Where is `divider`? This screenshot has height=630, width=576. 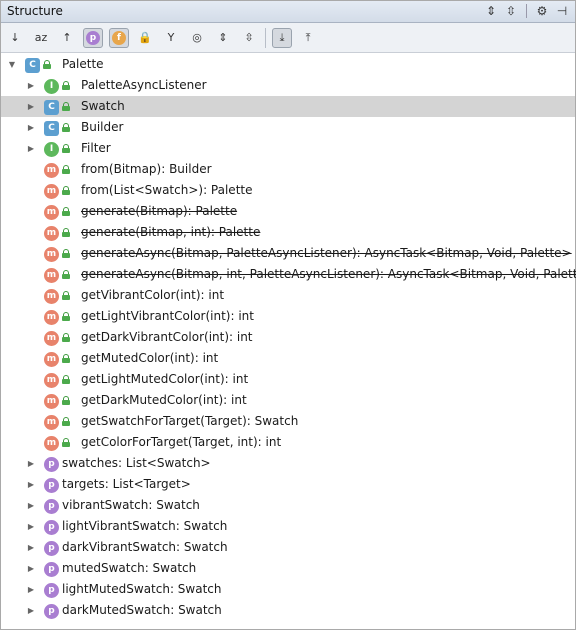
divider is located at coordinates (526, 11).